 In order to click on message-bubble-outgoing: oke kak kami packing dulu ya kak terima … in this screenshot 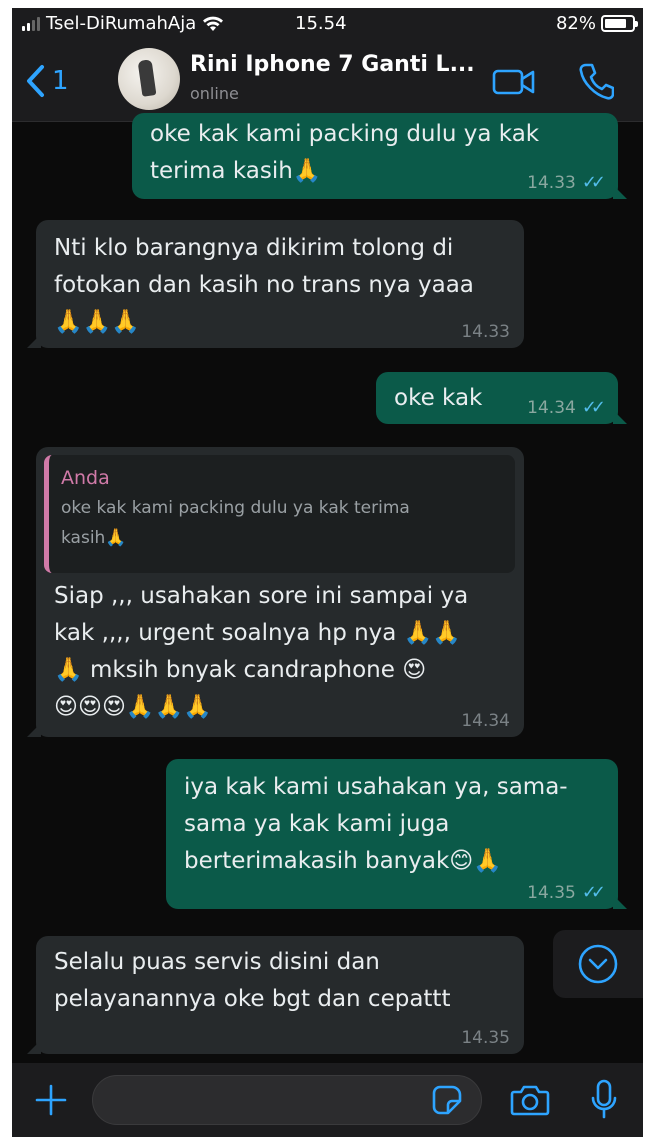, I will do `click(379, 156)`.